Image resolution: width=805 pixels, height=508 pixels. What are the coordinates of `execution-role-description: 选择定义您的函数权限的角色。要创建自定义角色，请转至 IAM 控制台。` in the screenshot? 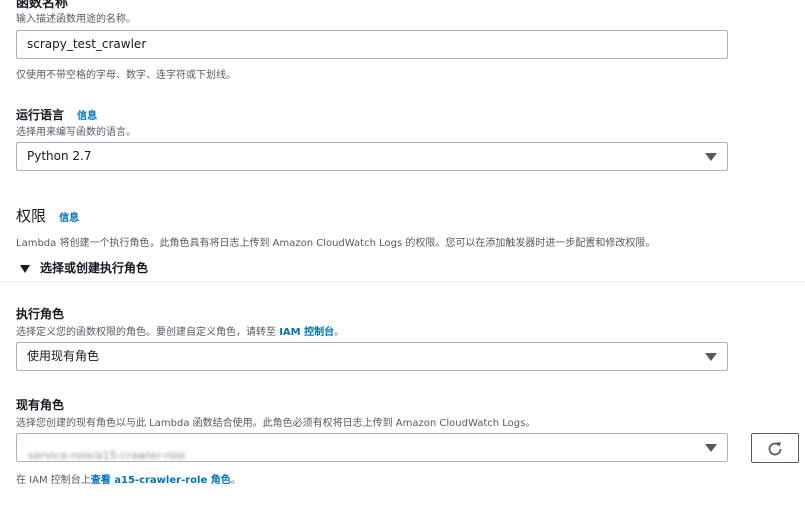 It's located at (180, 330).